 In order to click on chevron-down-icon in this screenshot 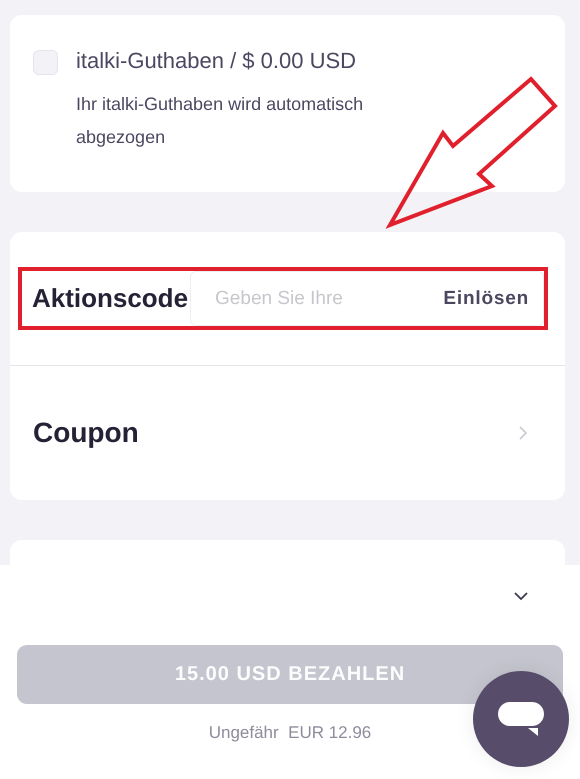, I will do `click(521, 596)`.